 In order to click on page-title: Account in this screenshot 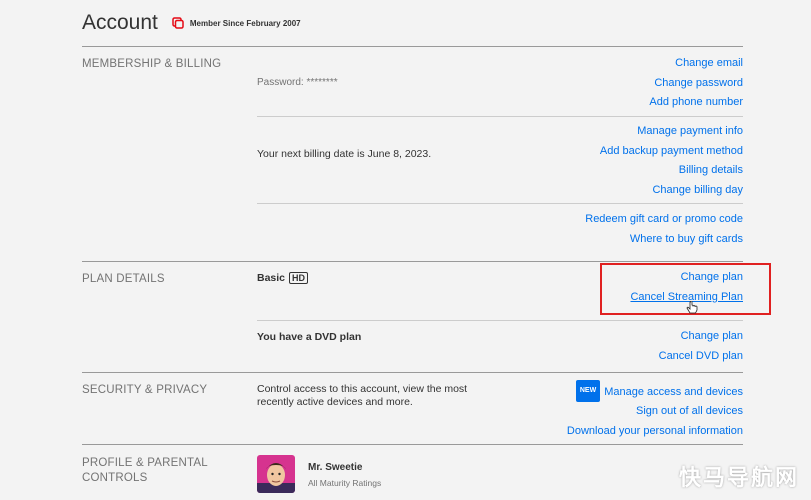, I will do `click(120, 22)`.